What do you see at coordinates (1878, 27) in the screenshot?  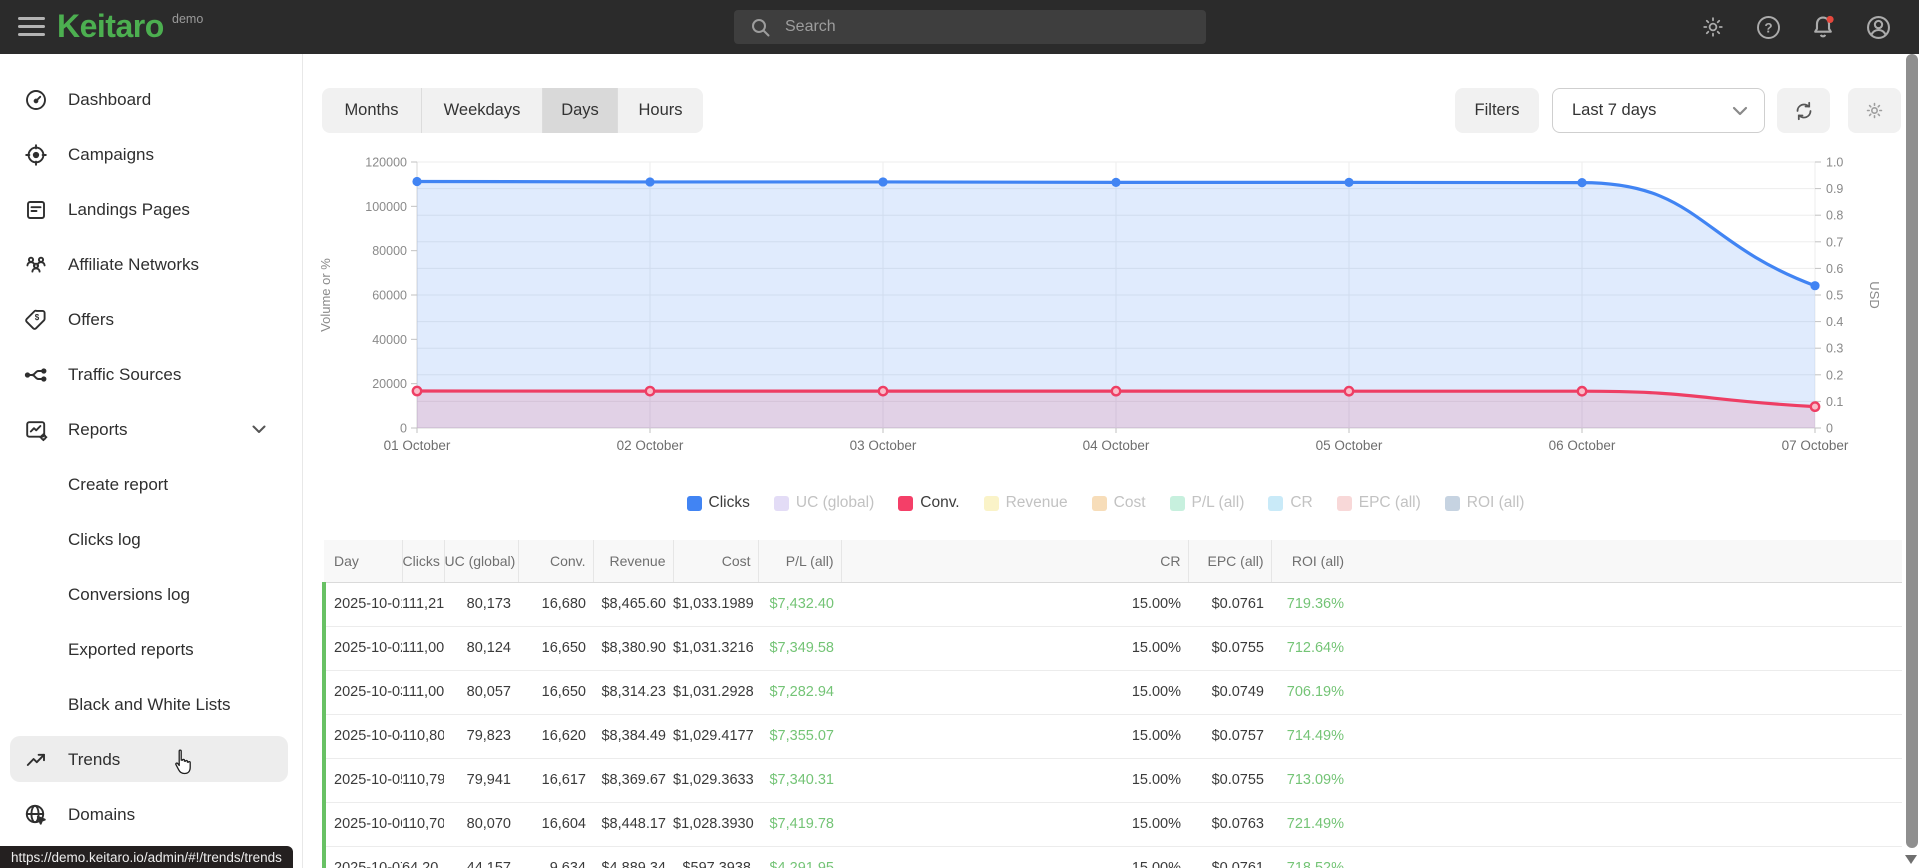 I see `account-avatar-icon` at bounding box center [1878, 27].